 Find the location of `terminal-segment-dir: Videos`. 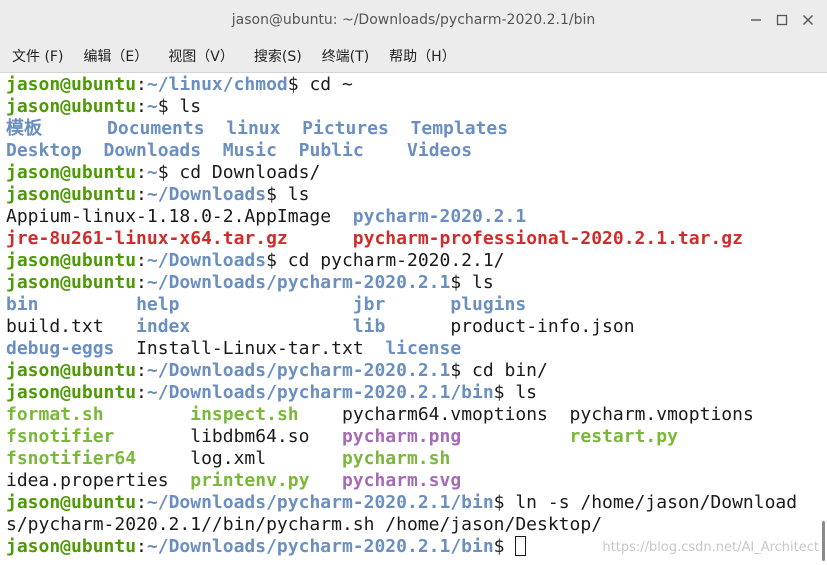

terminal-segment-dir: Videos is located at coordinates (440, 150).